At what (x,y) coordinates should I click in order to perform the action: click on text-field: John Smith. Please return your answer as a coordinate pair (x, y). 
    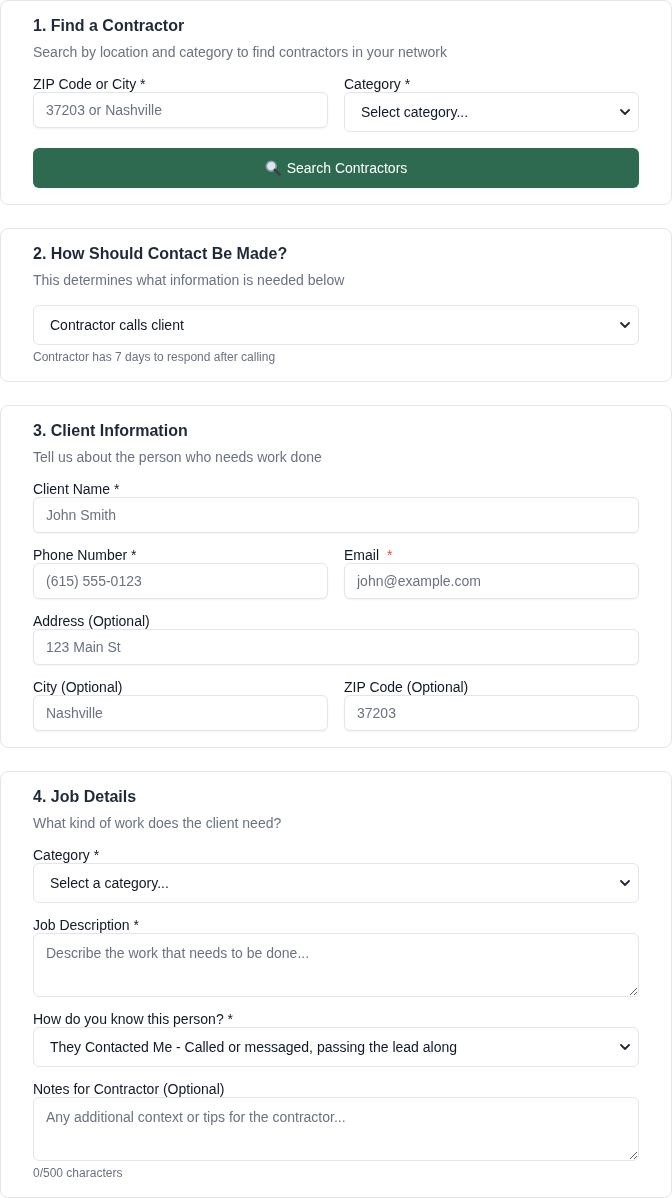
    Looking at the image, I should click on (336, 515).